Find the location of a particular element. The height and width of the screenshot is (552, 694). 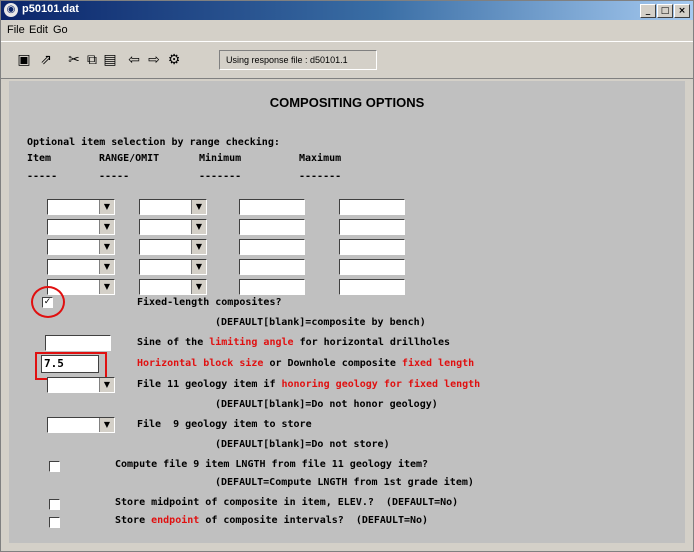

title-bar: ◉ p50101.dat _ □ × is located at coordinates (347, 10).